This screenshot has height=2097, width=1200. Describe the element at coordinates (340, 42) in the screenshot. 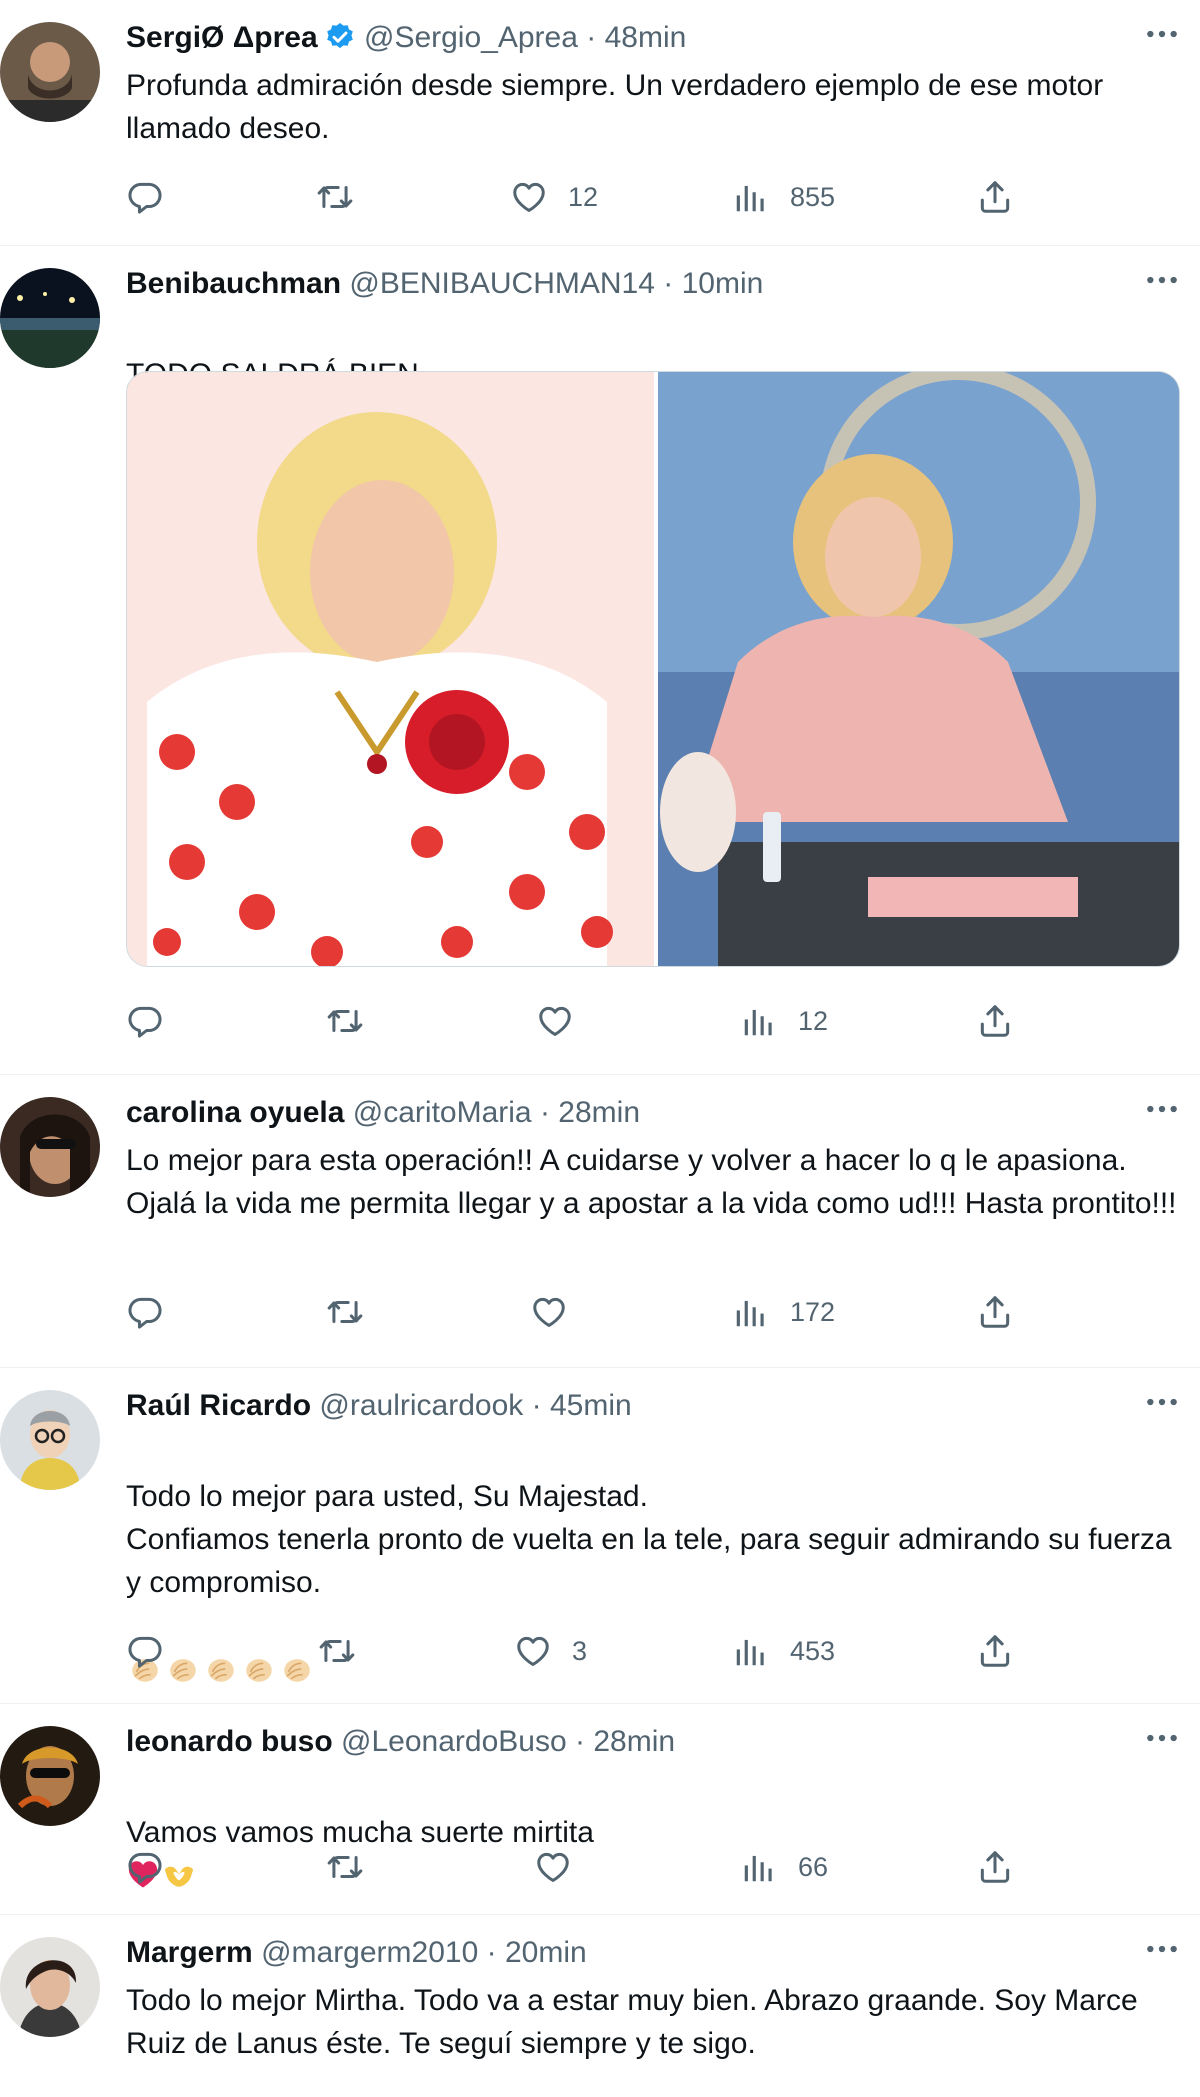

I see `verified-badge-icon` at that location.